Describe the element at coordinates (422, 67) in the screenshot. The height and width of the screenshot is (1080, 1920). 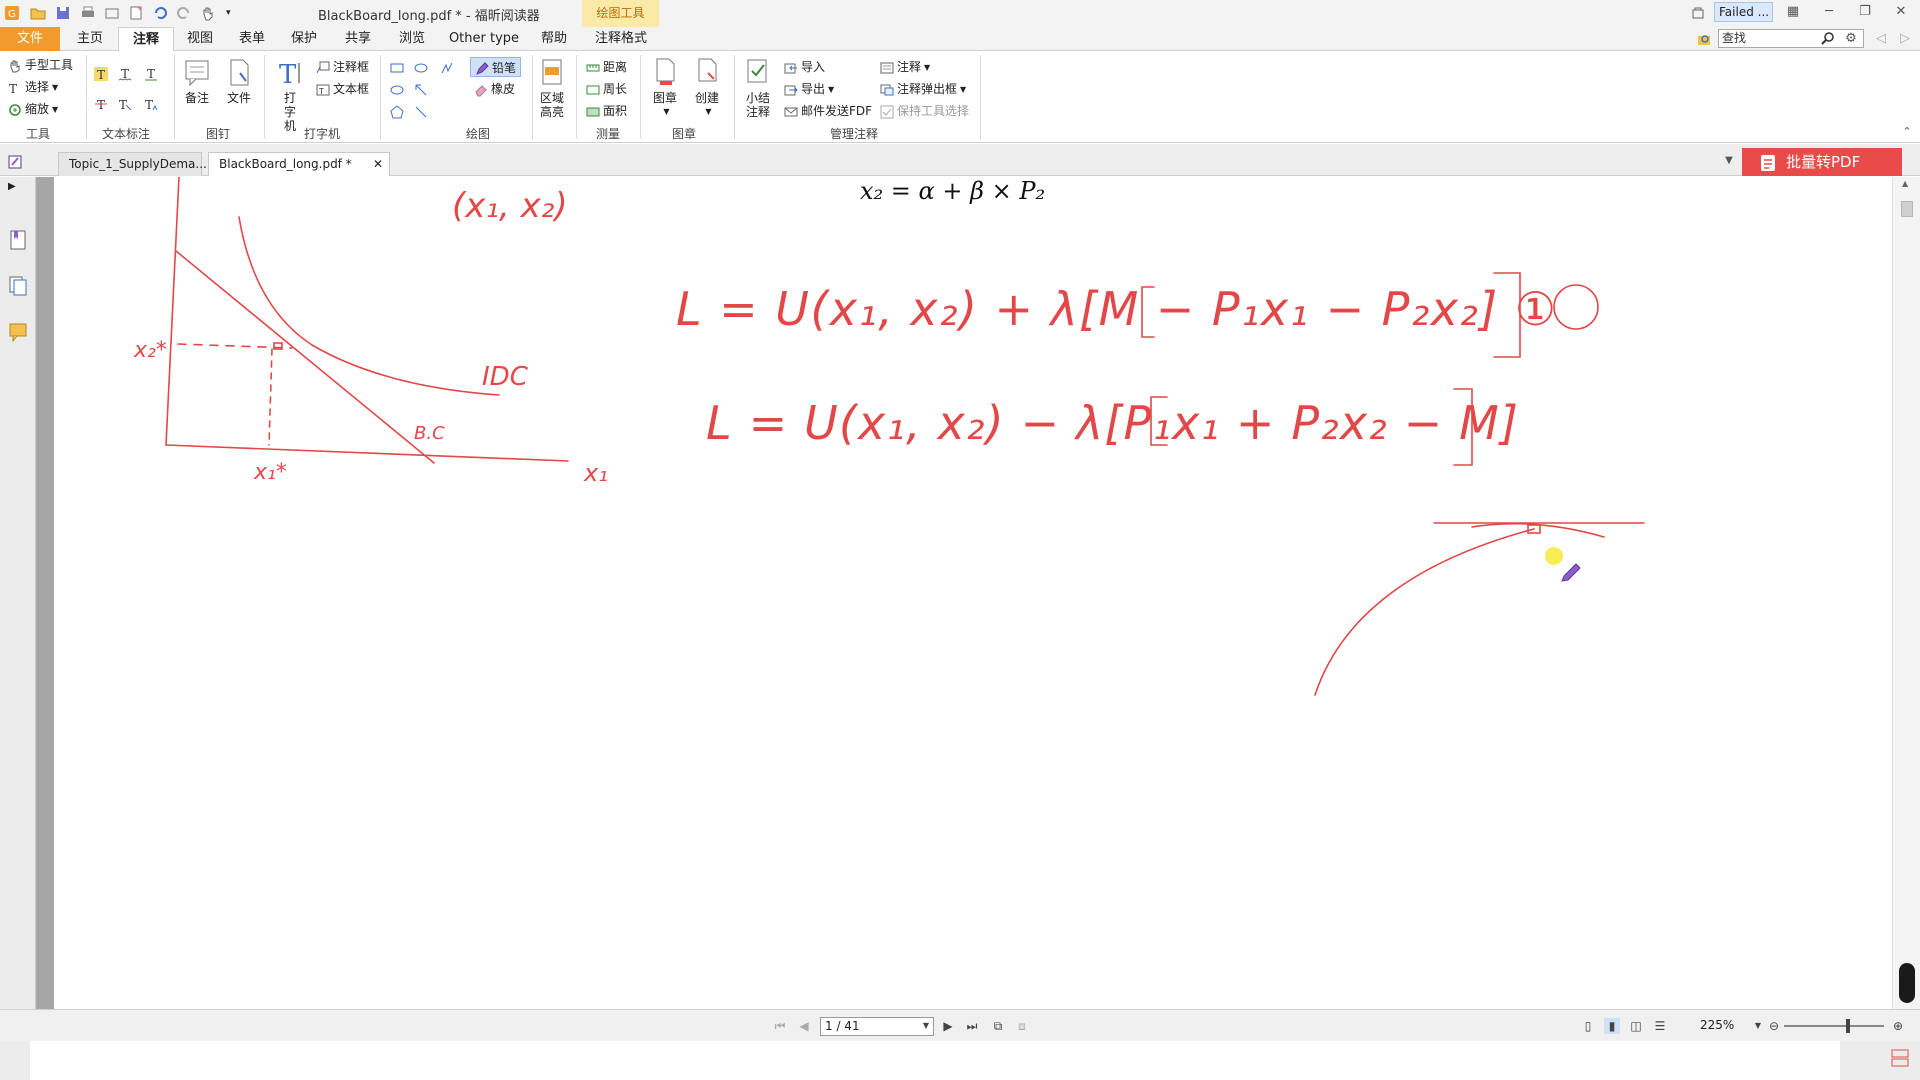
I see `cloud-tool` at that location.